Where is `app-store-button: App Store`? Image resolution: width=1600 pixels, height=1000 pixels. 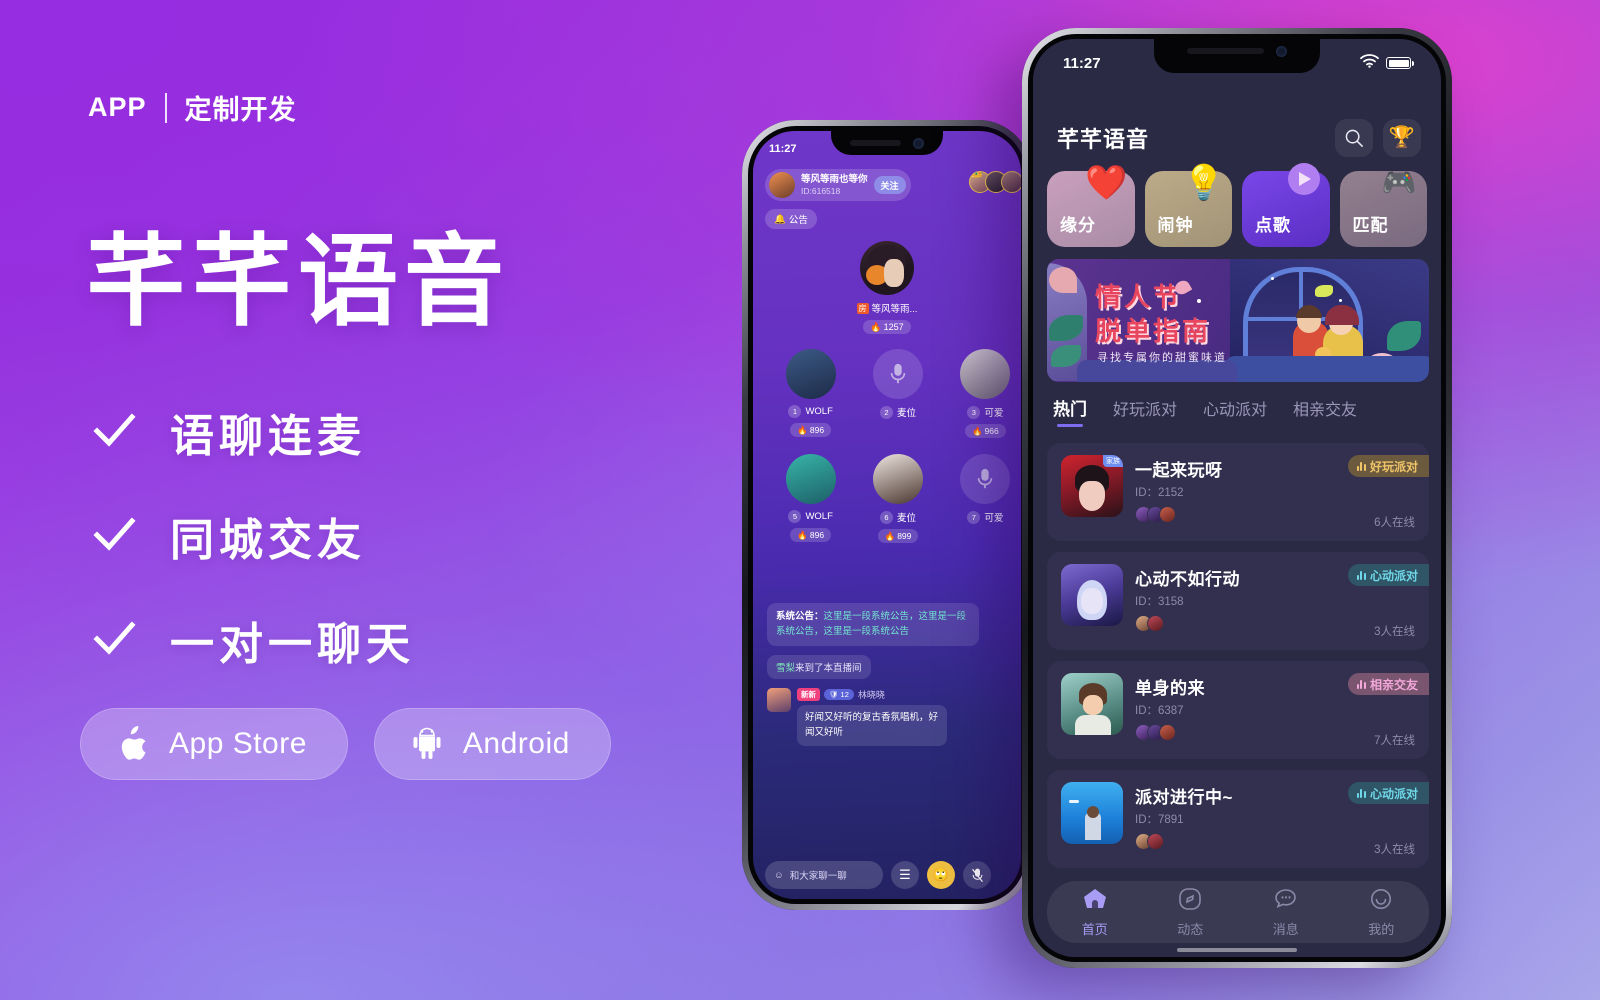
app-store-button: App Store is located at coordinates (214, 744).